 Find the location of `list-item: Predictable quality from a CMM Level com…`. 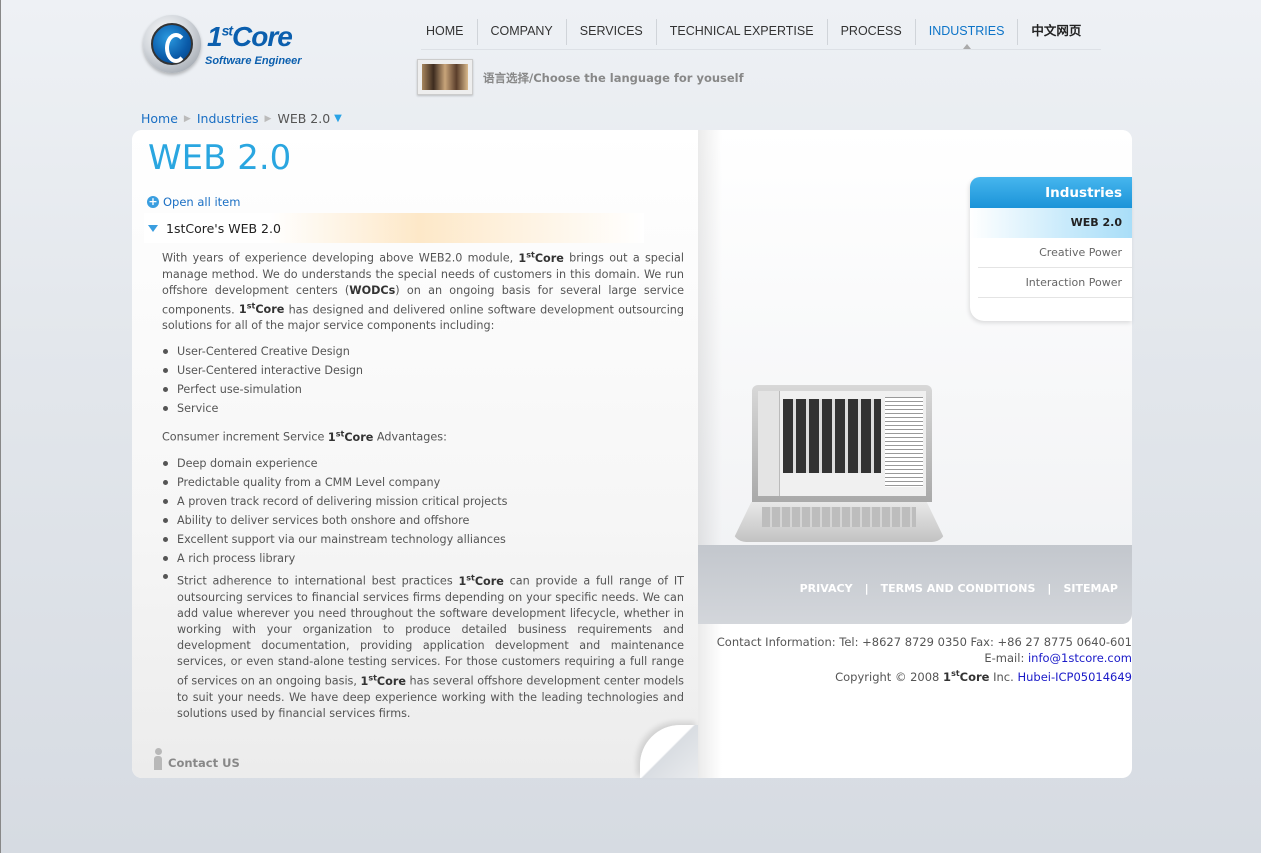

list-item: Predictable quality from a CMM Level com… is located at coordinates (423, 482).